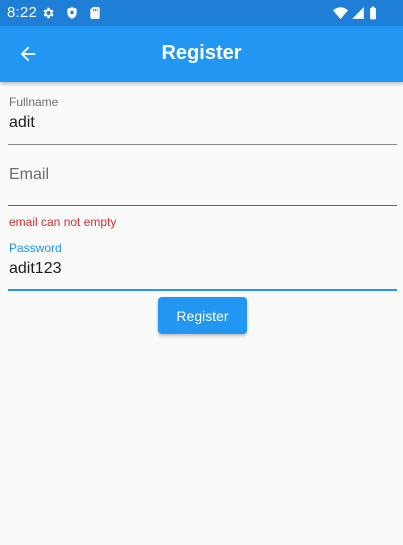 This screenshot has height=545, width=403. What do you see at coordinates (201, 13) in the screenshot?
I see `status-bar: 8:22` at bounding box center [201, 13].